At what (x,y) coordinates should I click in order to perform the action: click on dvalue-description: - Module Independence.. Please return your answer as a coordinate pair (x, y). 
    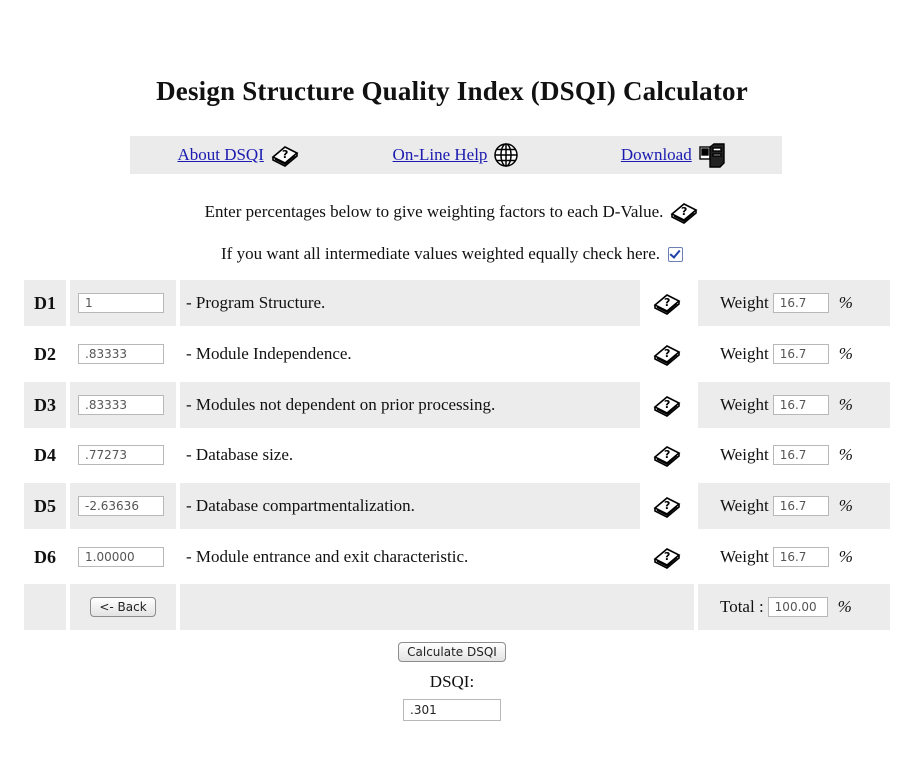
    Looking at the image, I should click on (269, 353).